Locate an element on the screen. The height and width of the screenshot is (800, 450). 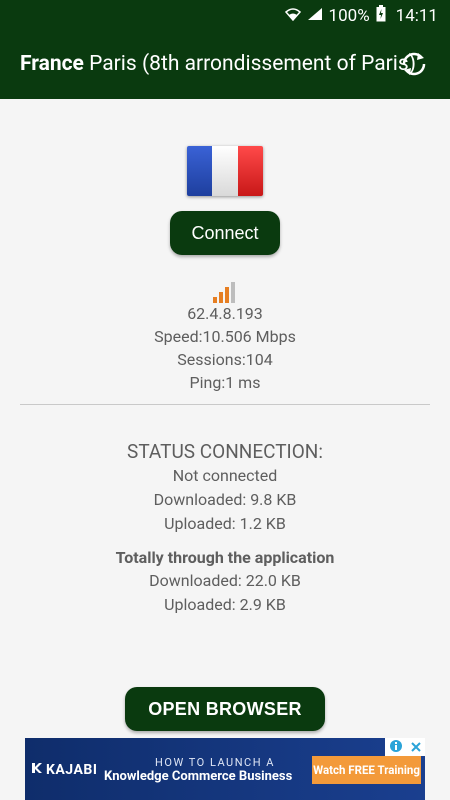
total-downloaded: Downloaded: 22.0 KB is located at coordinates (225, 580).